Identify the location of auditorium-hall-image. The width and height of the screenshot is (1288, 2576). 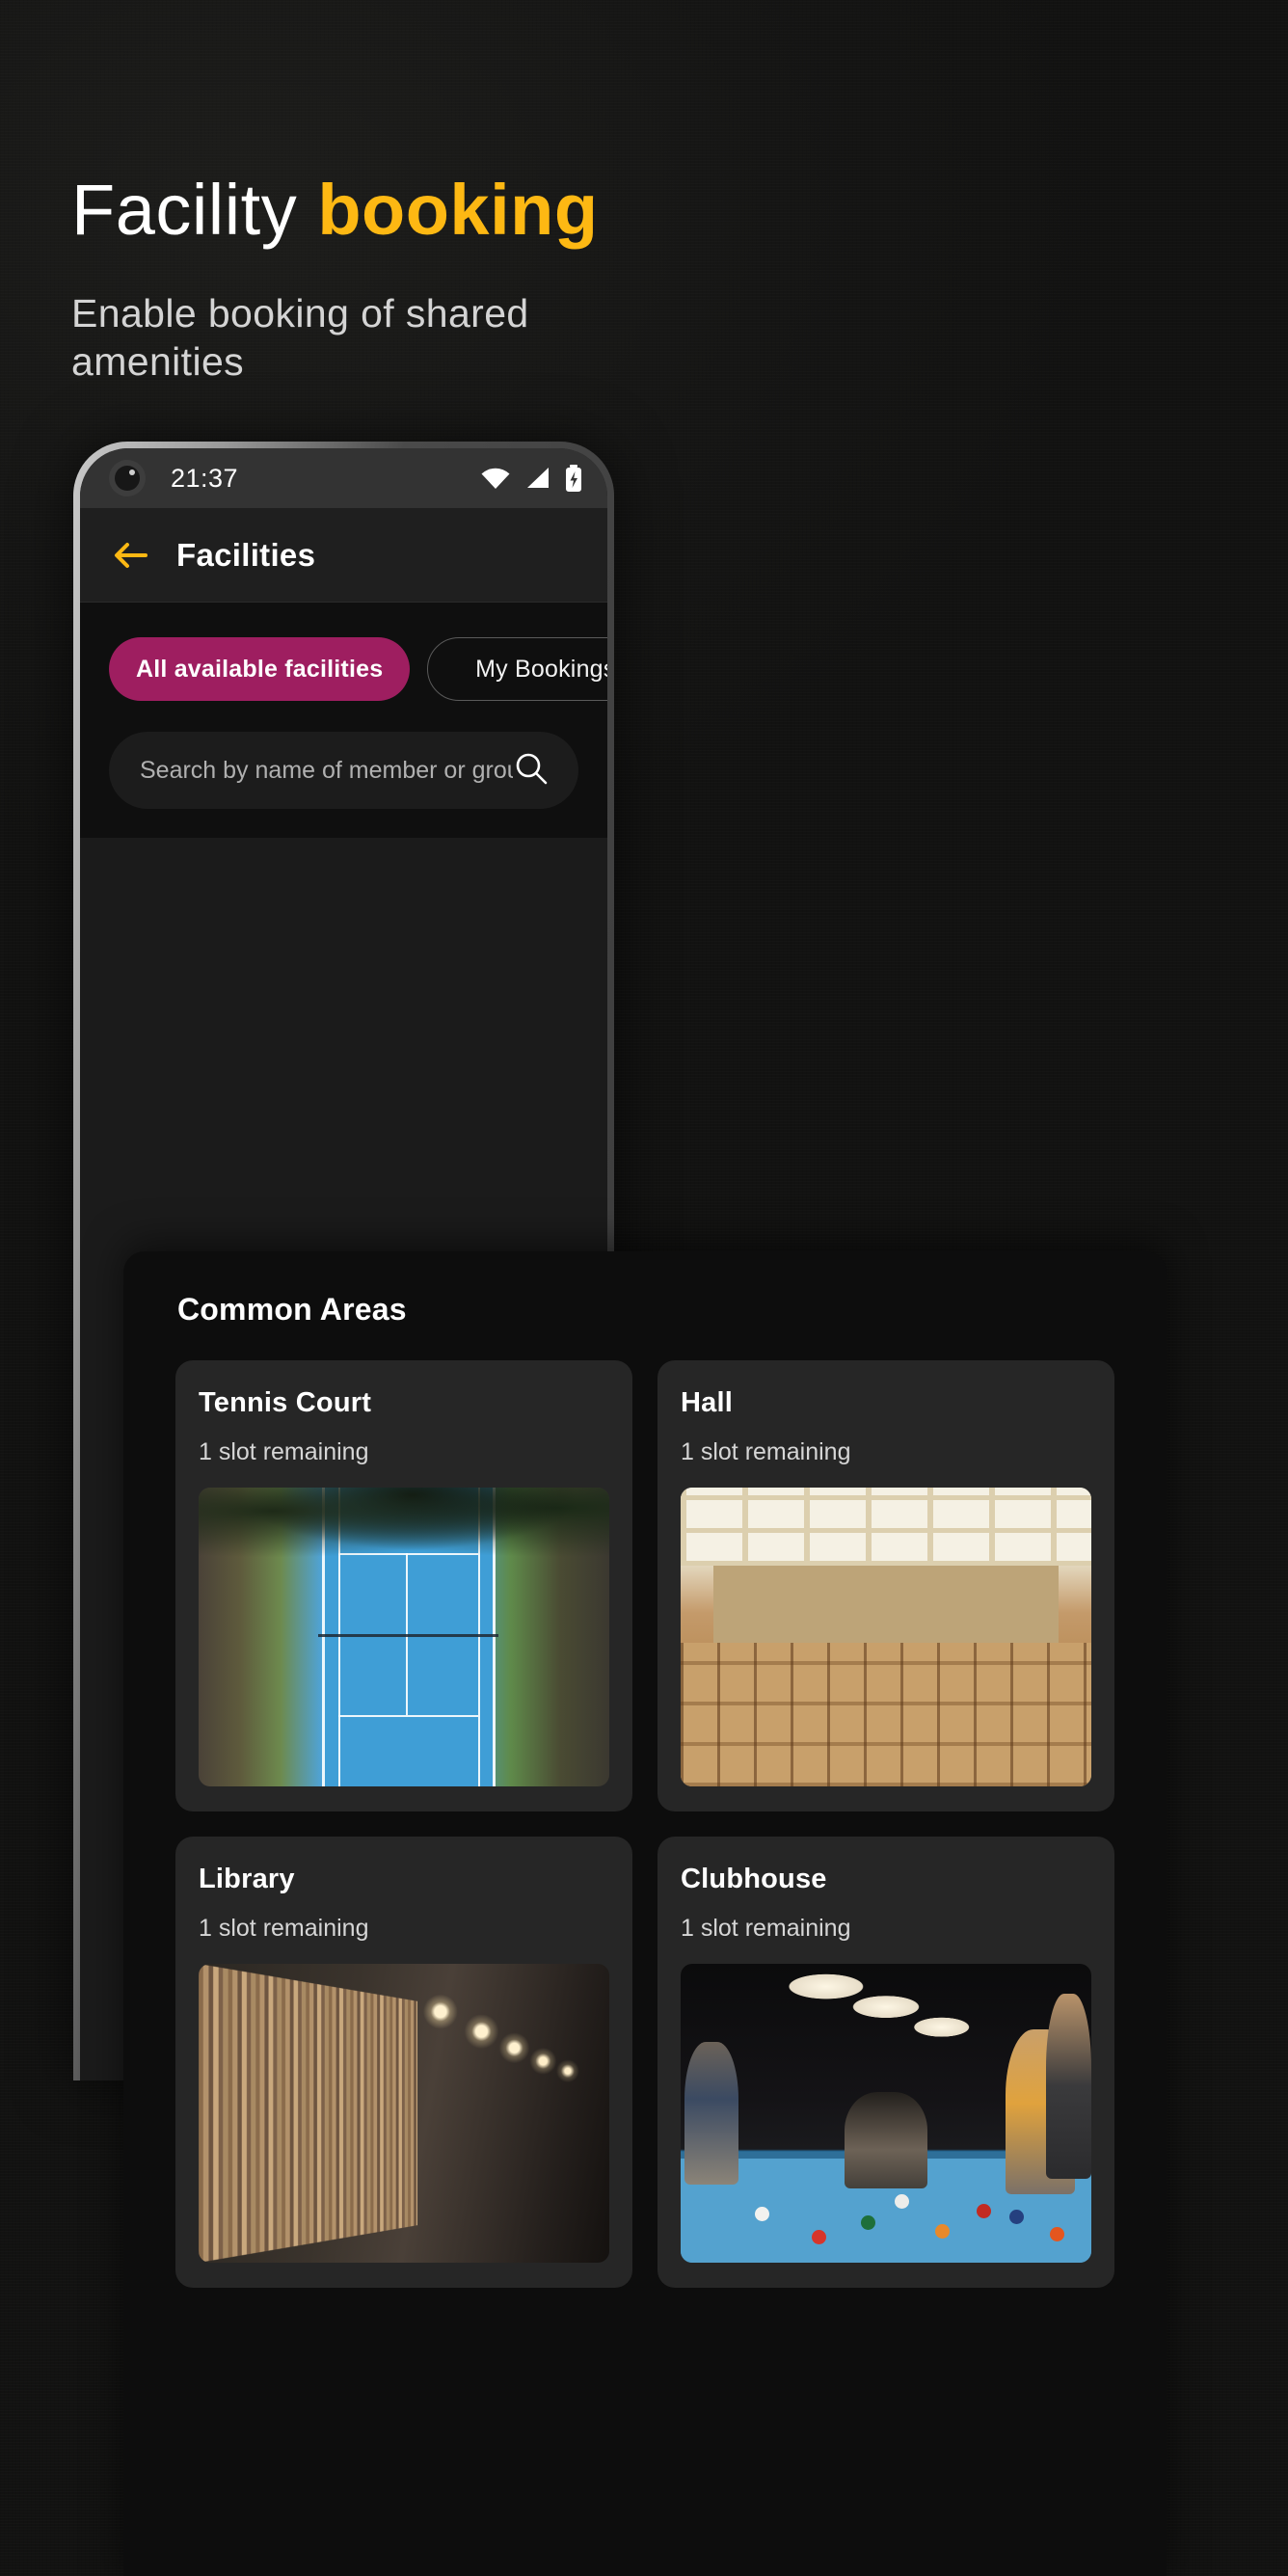
(886, 1637).